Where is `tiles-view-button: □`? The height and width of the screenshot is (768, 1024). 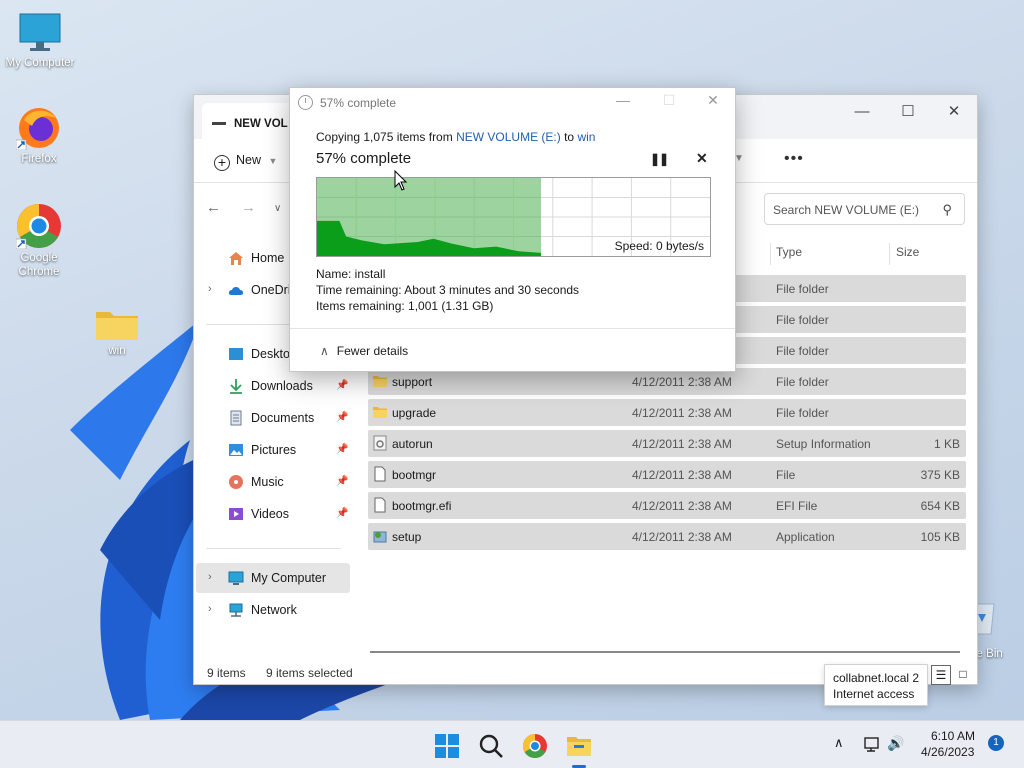
tiles-view-button: □ is located at coordinates (963, 675).